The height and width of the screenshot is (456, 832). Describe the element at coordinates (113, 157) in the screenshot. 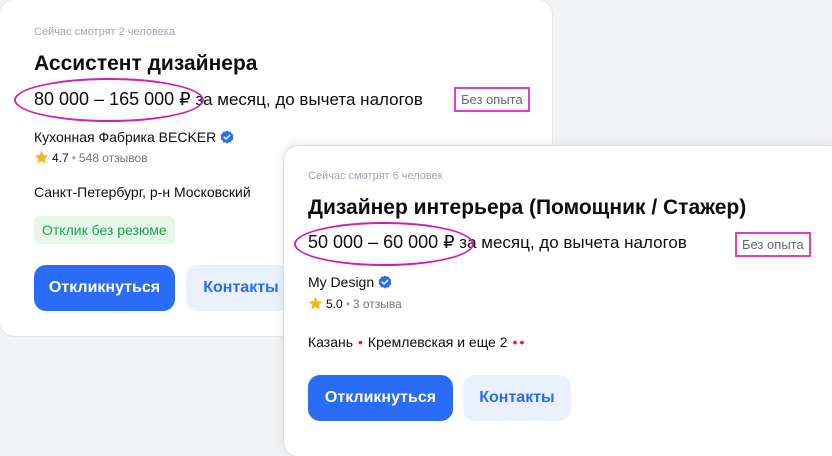

I see `reviews-count: 548 отзывов` at that location.